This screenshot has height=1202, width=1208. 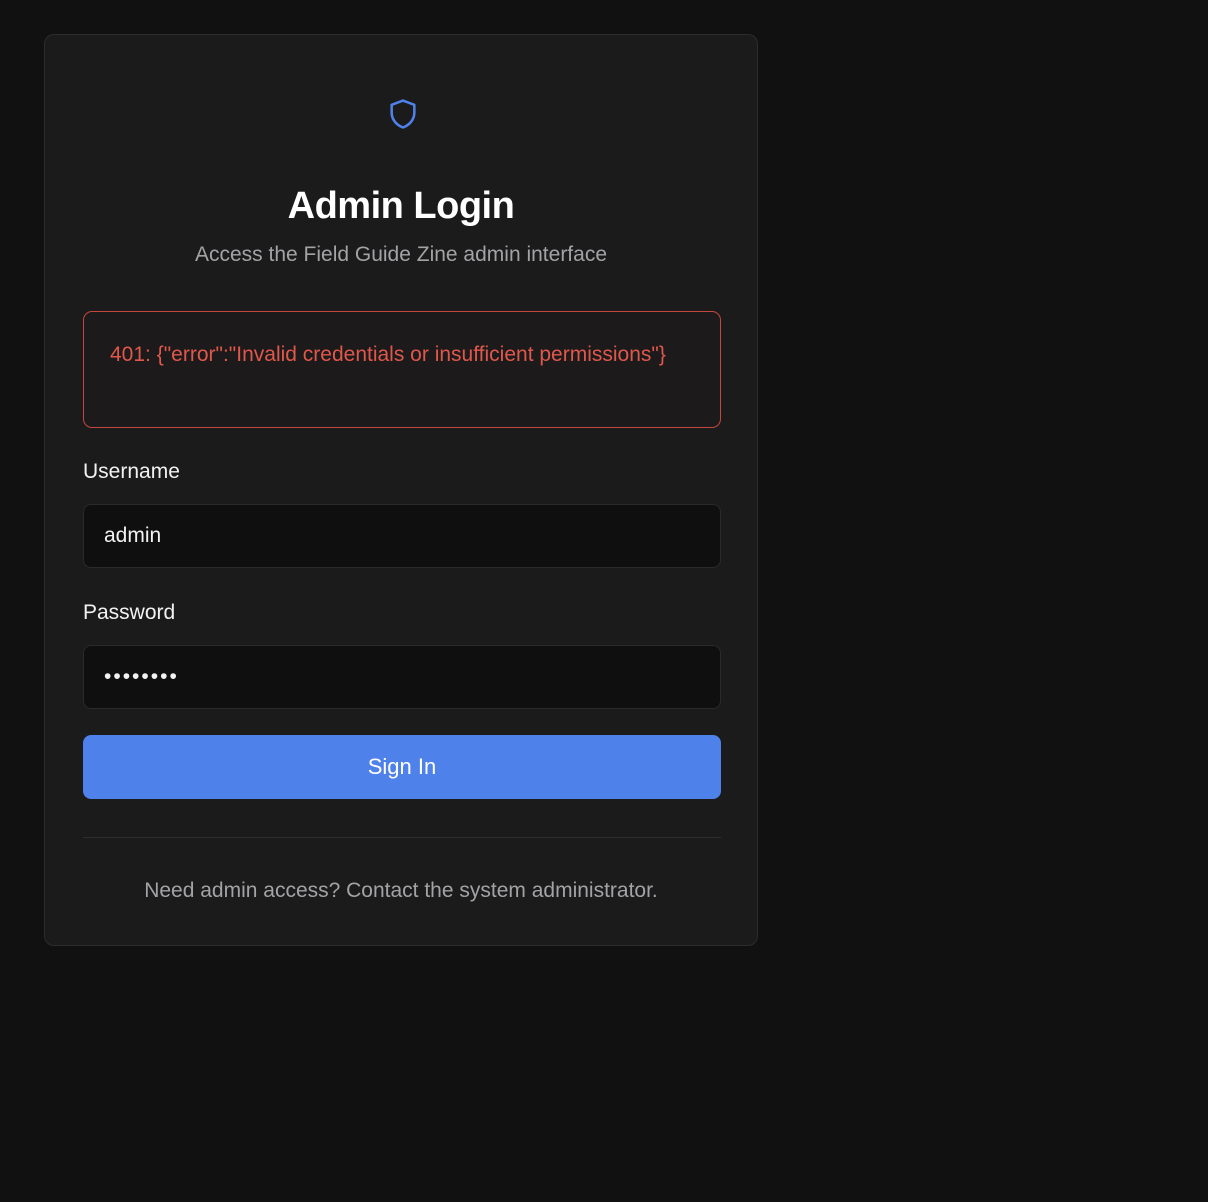 What do you see at coordinates (131, 471) in the screenshot?
I see `username-label: Username` at bounding box center [131, 471].